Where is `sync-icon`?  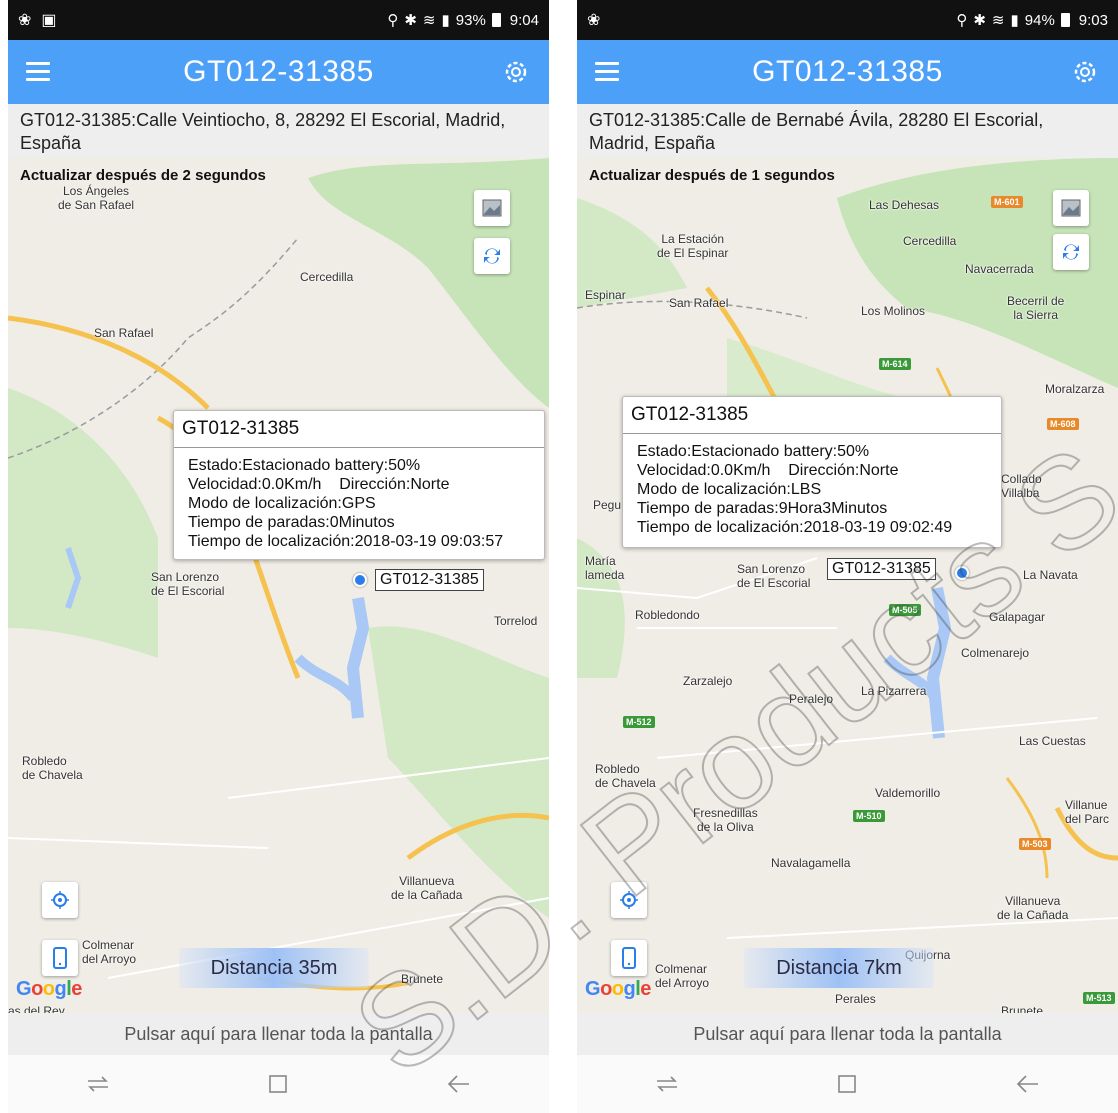 sync-icon is located at coordinates (1071, 252).